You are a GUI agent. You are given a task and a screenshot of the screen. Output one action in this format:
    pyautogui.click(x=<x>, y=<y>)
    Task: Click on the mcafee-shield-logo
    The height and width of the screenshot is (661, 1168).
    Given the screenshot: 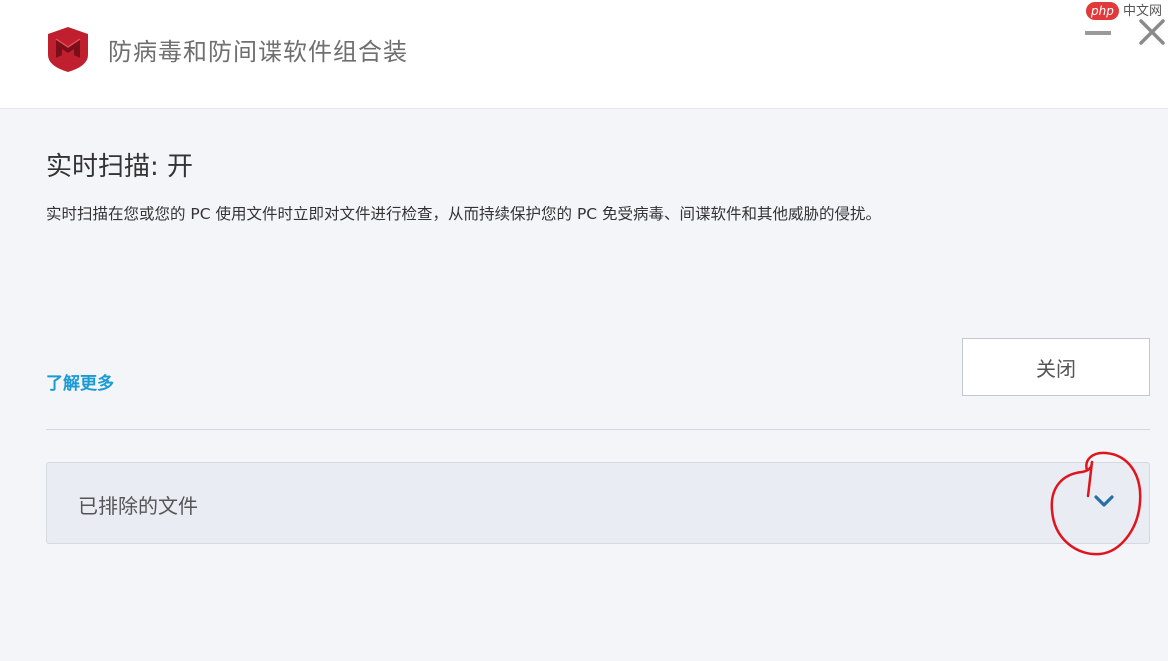 What is the action you would take?
    pyautogui.click(x=68, y=49)
    